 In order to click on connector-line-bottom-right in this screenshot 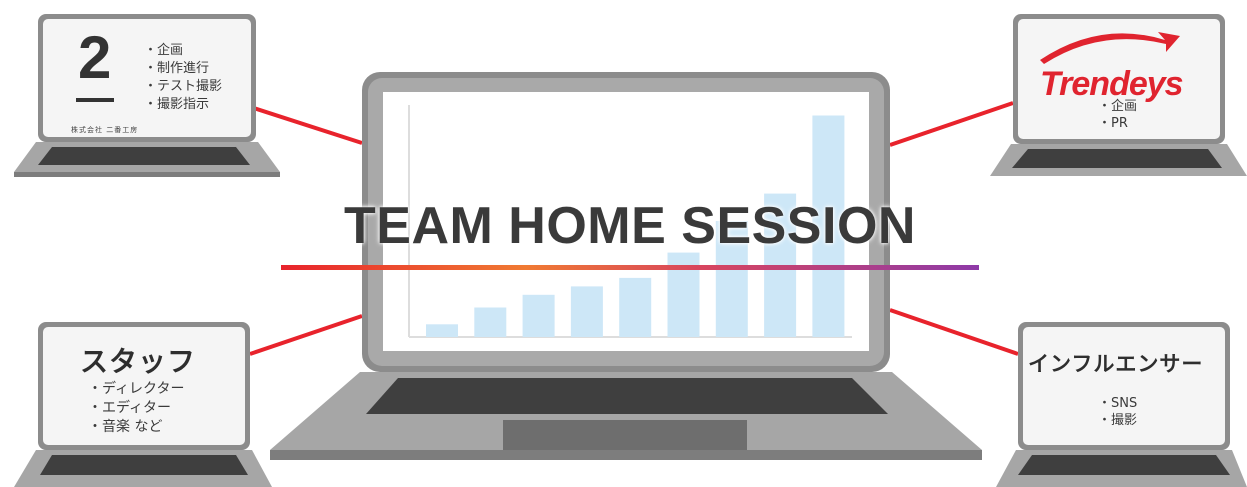, I will do `click(954, 332)`.